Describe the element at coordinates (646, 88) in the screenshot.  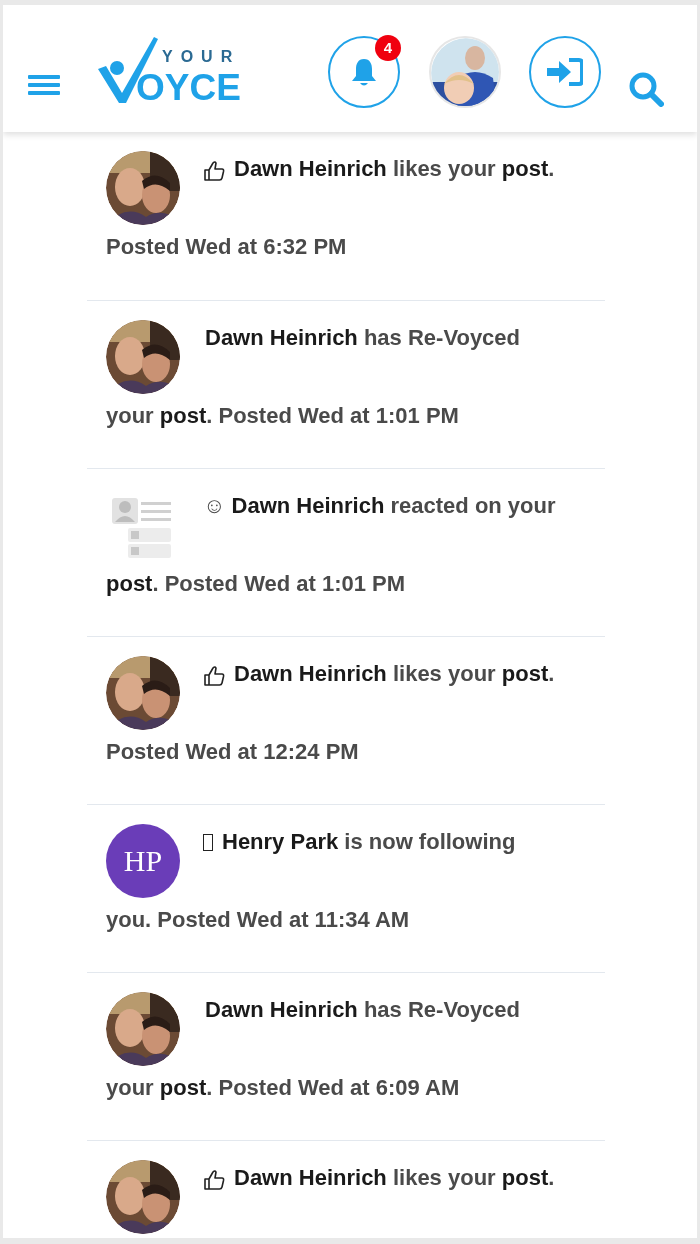
I see `search-icon` at that location.